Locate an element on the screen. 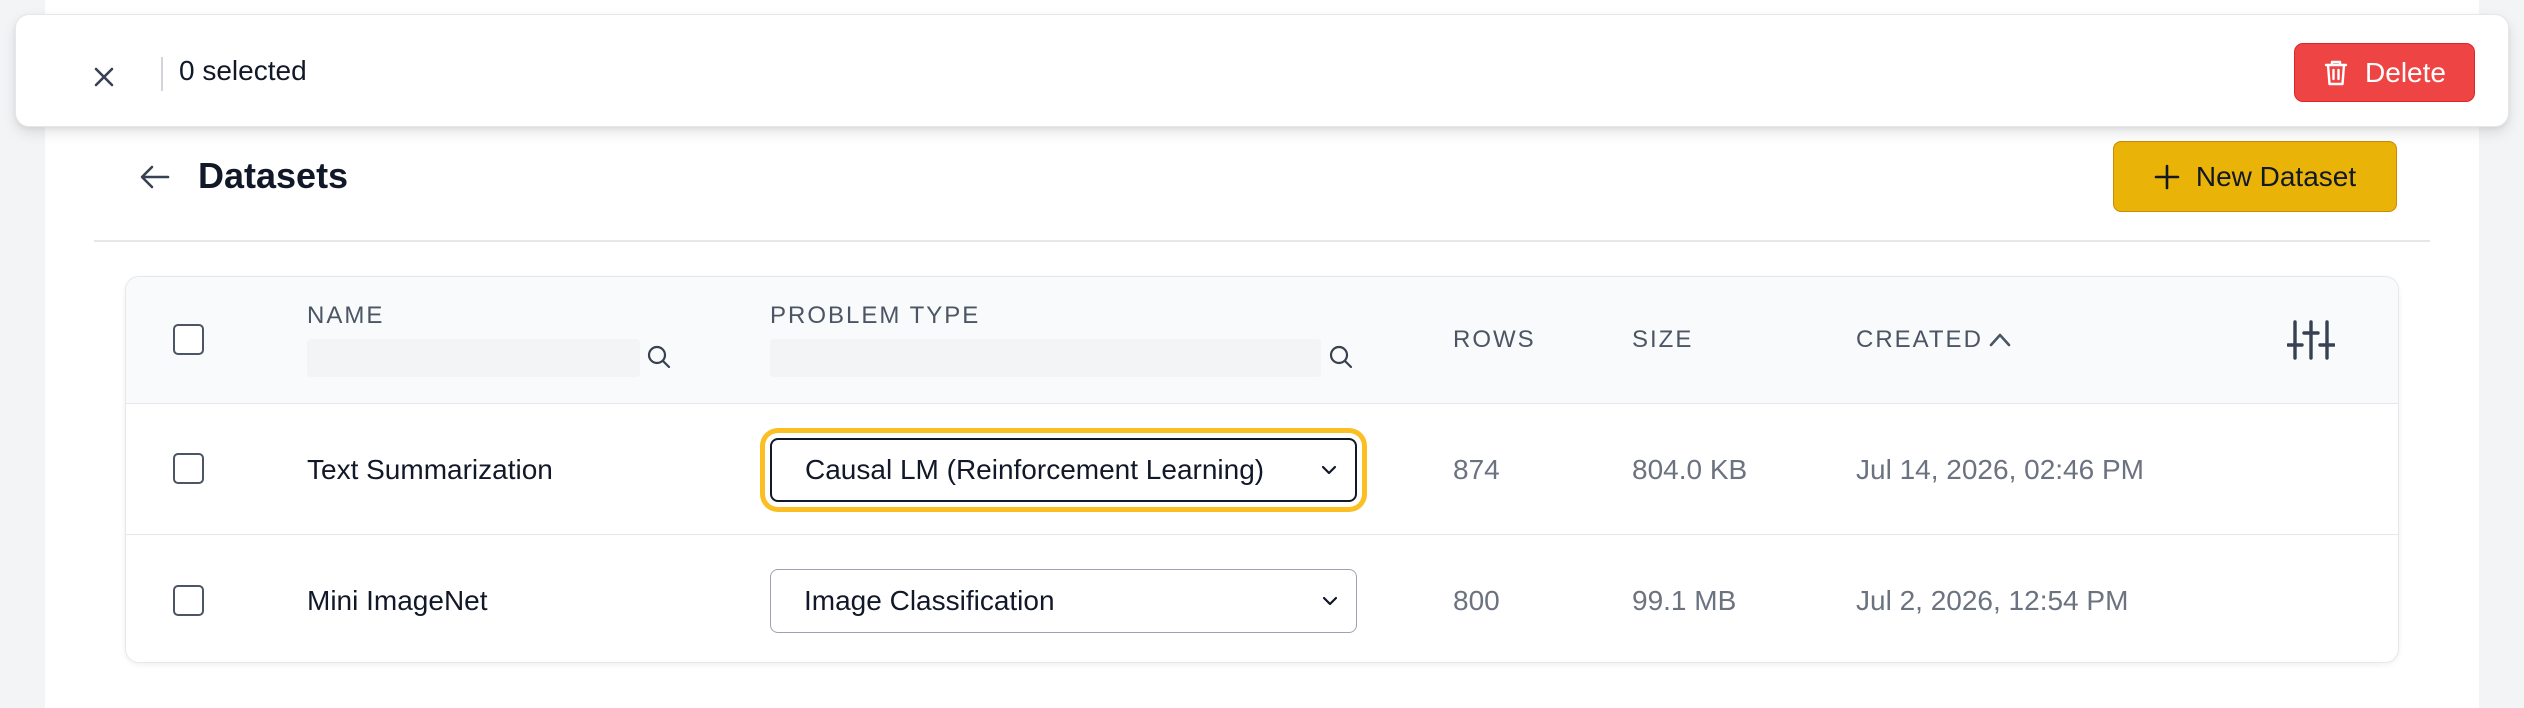 This screenshot has height=708, width=2524. selection-count: 0 selected is located at coordinates (243, 70).